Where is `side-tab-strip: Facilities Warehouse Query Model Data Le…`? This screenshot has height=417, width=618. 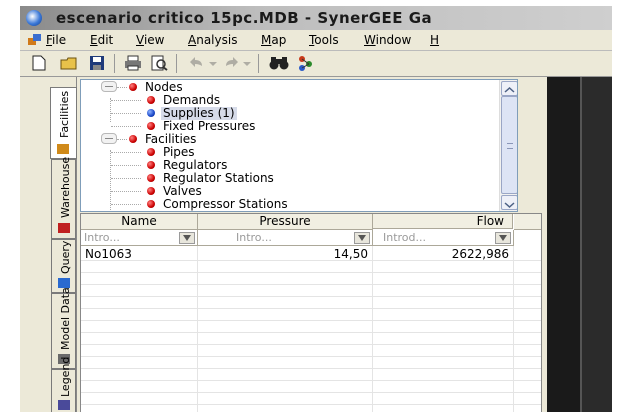 side-tab-strip: Facilities Warehouse Query Model Data Le… is located at coordinates (63, 244).